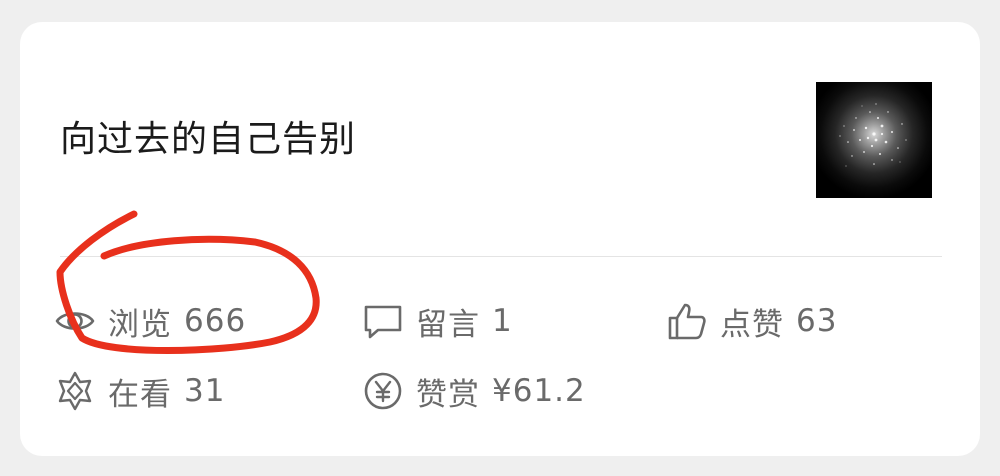 Image resolution: width=1000 pixels, height=476 pixels. What do you see at coordinates (205, 391) in the screenshot?
I see `wow-count: 31` at bounding box center [205, 391].